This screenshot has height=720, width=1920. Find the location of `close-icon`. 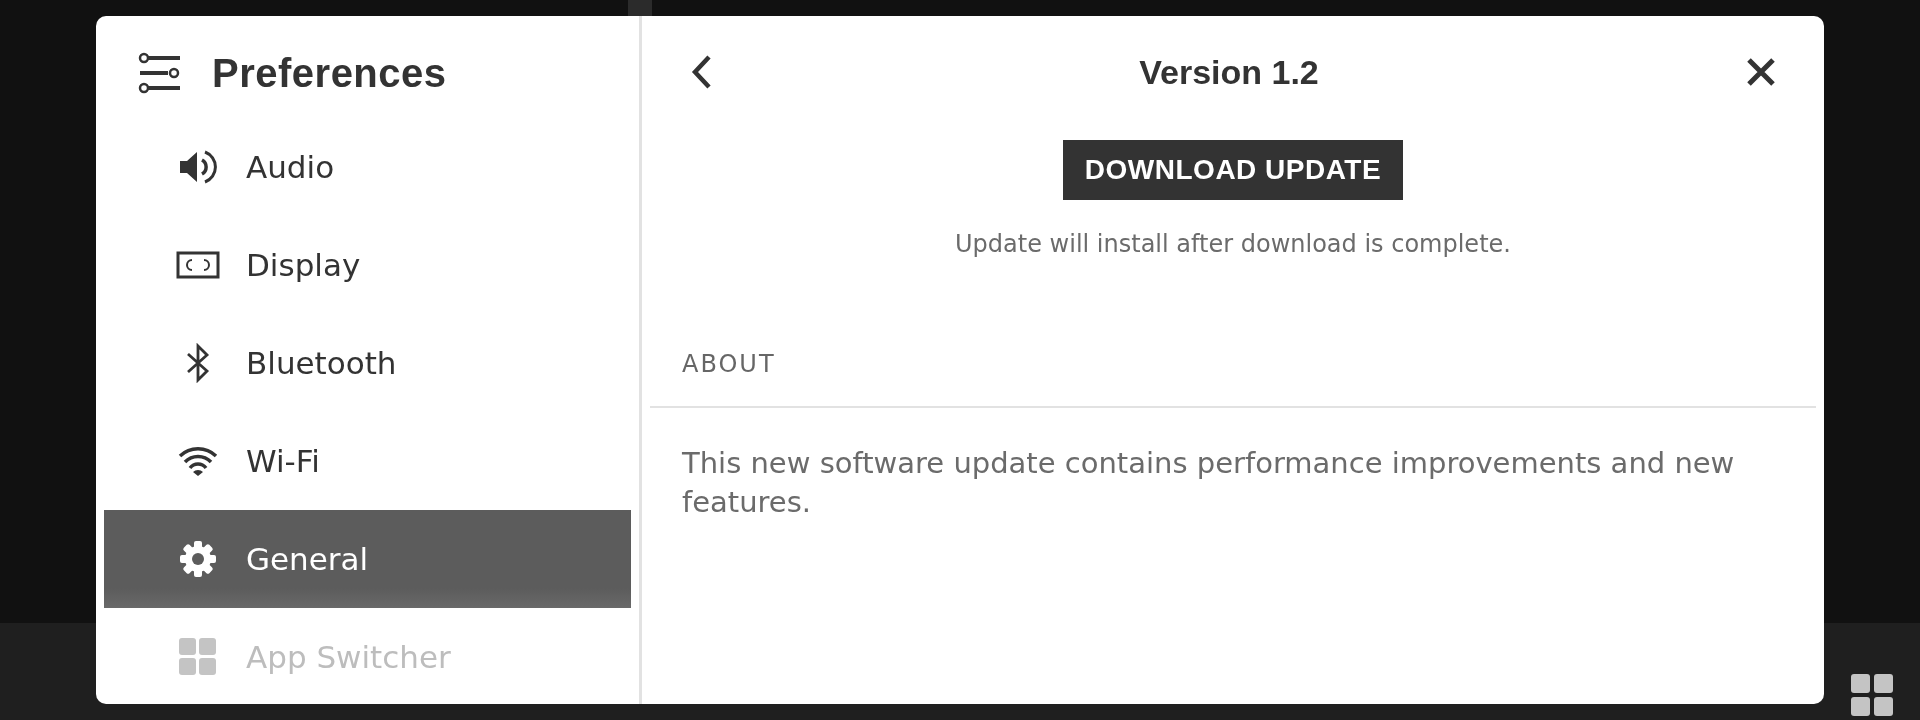

close-icon is located at coordinates (1761, 72).